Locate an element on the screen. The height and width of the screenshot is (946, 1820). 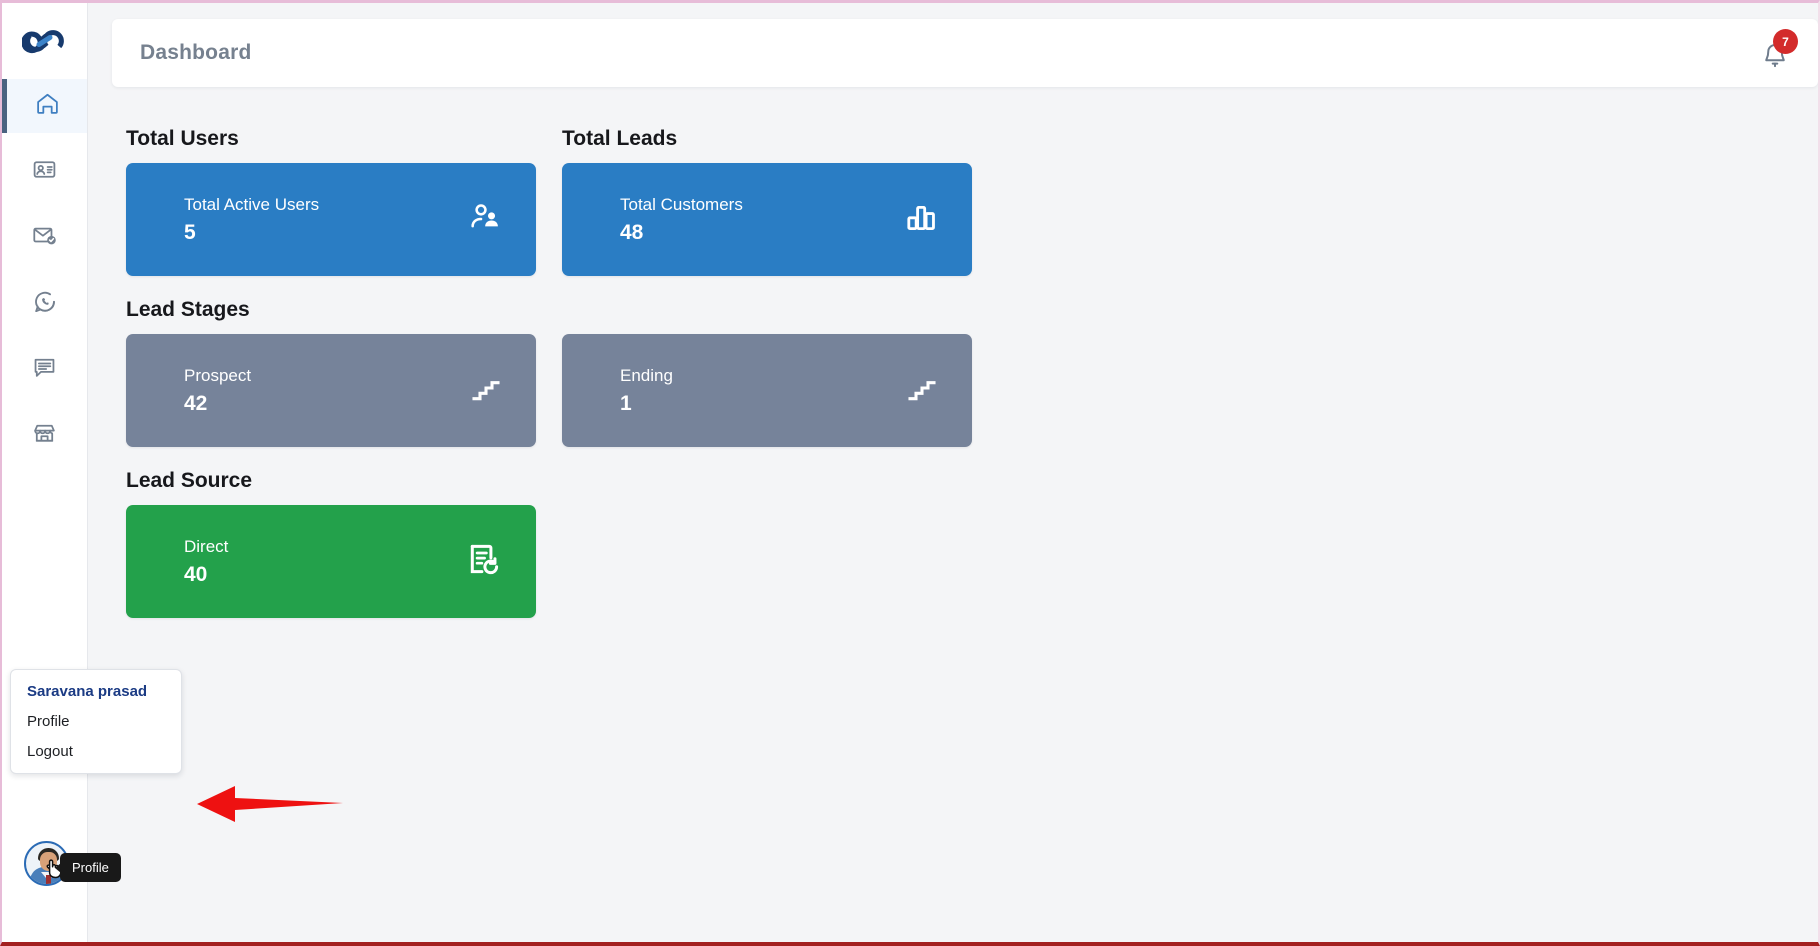
chat-message-icon is located at coordinates (44, 370).